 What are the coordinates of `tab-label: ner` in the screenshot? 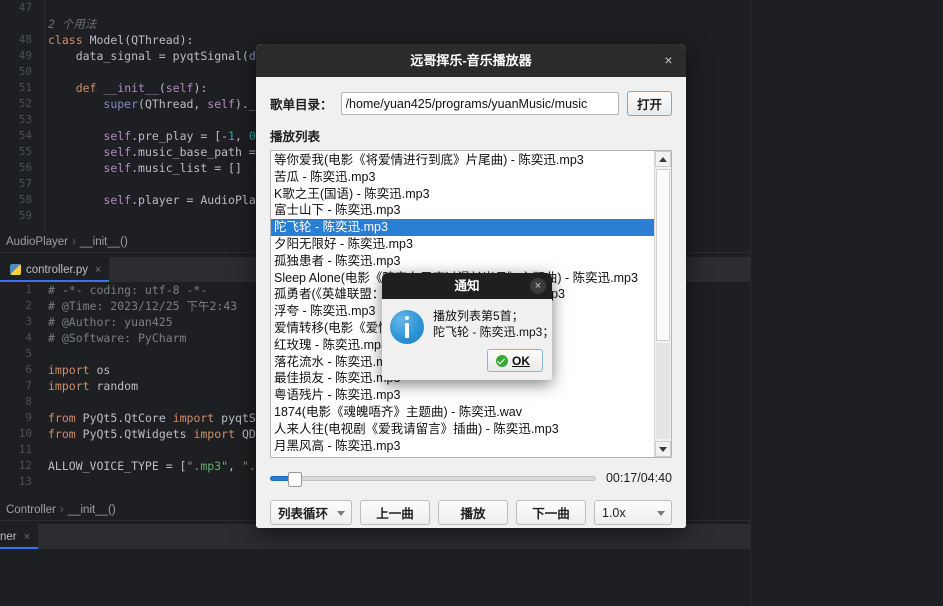 It's located at (8, 536).